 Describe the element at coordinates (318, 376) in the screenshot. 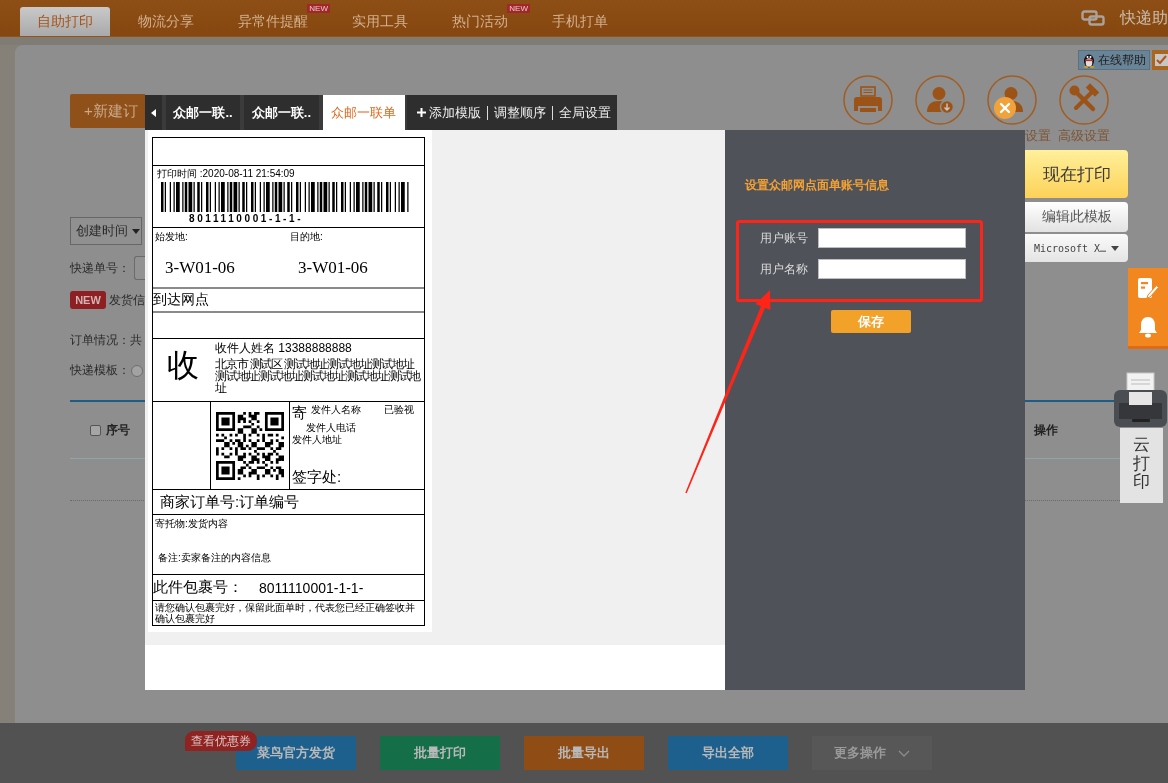

I see `recipient-address: 北京市 测试区 测试地址测试地址测试地址测试地址测试地址测试地址测试地址测试地址` at that location.